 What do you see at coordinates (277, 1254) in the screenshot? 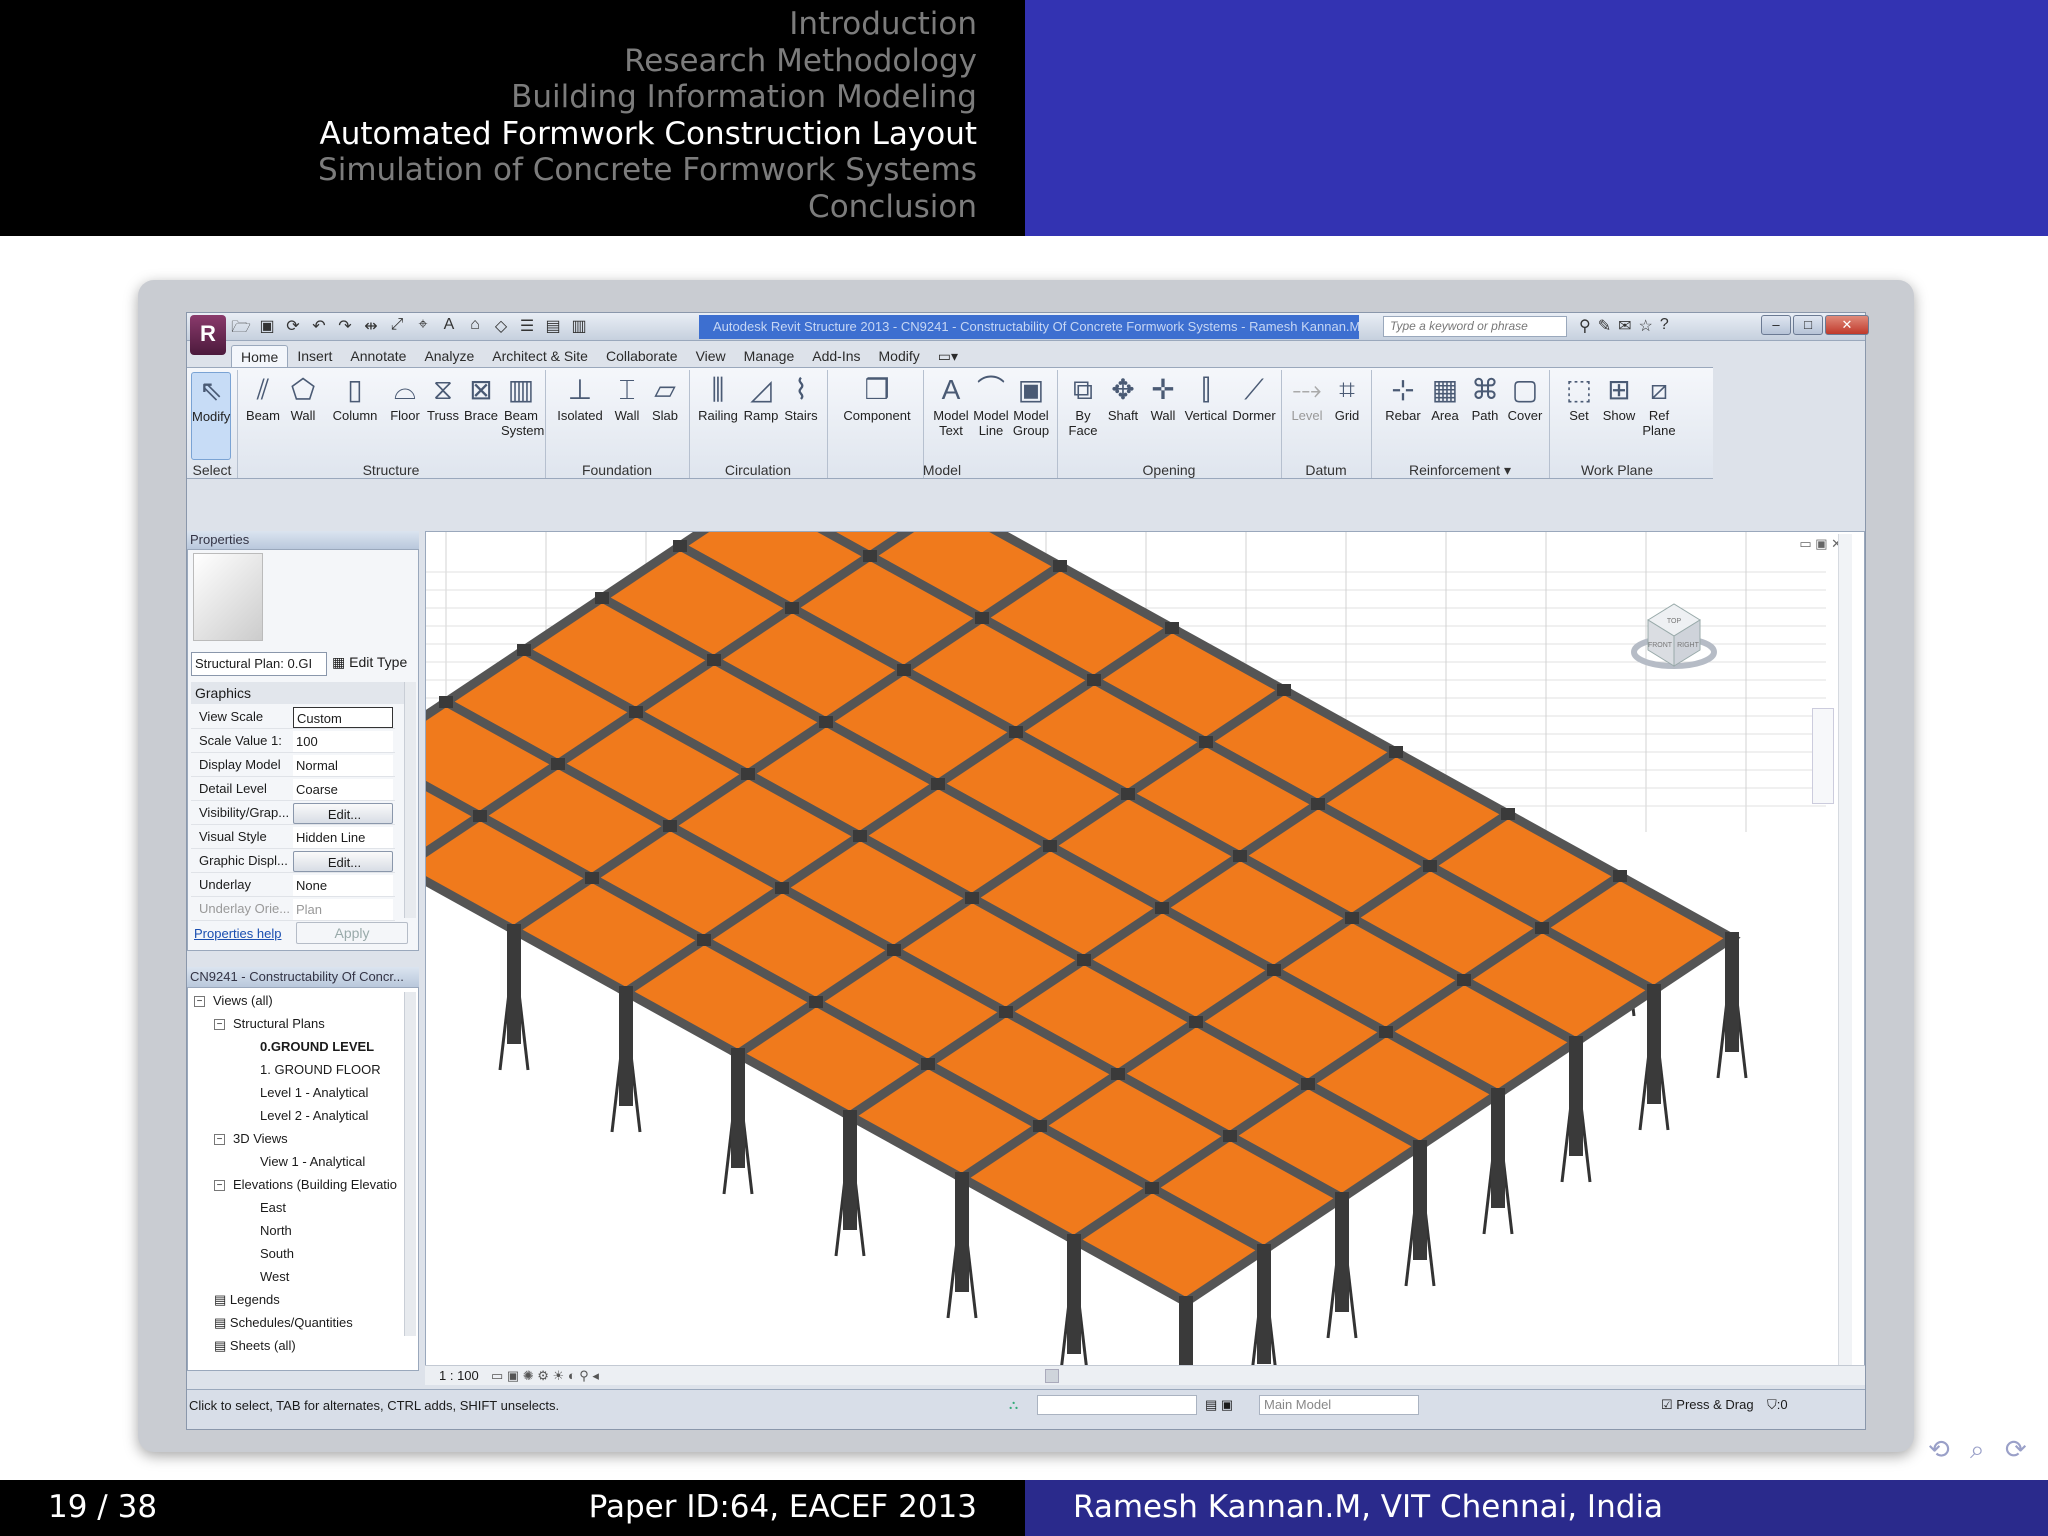
I see `tree-node-south: South` at bounding box center [277, 1254].